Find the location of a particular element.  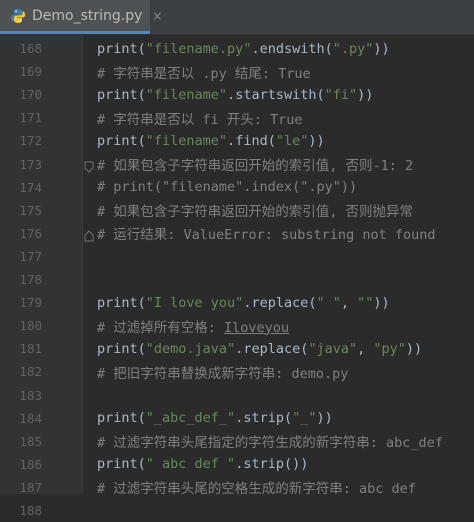

code-line: 170 print("filename".startswith("fi")) is located at coordinates (237, 94).